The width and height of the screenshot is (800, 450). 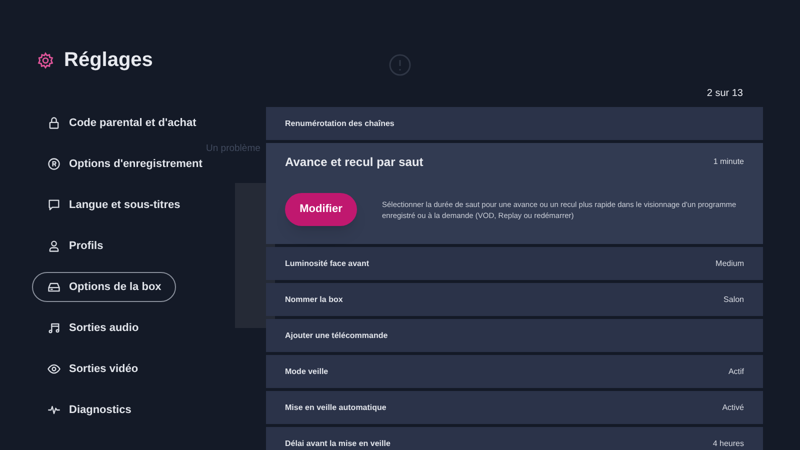 I want to click on drive-icon, so click(x=54, y=287).